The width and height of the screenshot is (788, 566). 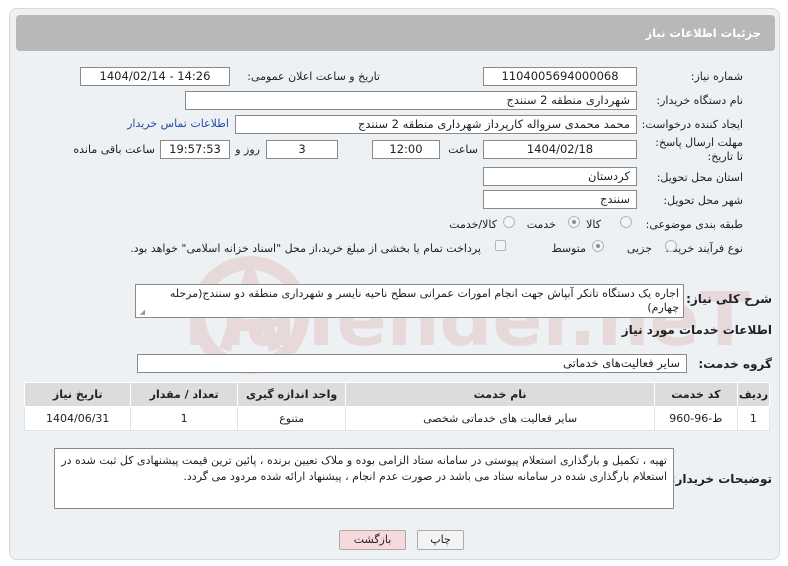 I want to click on buyer-org-field: شهرداری منطقه 2 سنندج, so click(x=411, y=100).